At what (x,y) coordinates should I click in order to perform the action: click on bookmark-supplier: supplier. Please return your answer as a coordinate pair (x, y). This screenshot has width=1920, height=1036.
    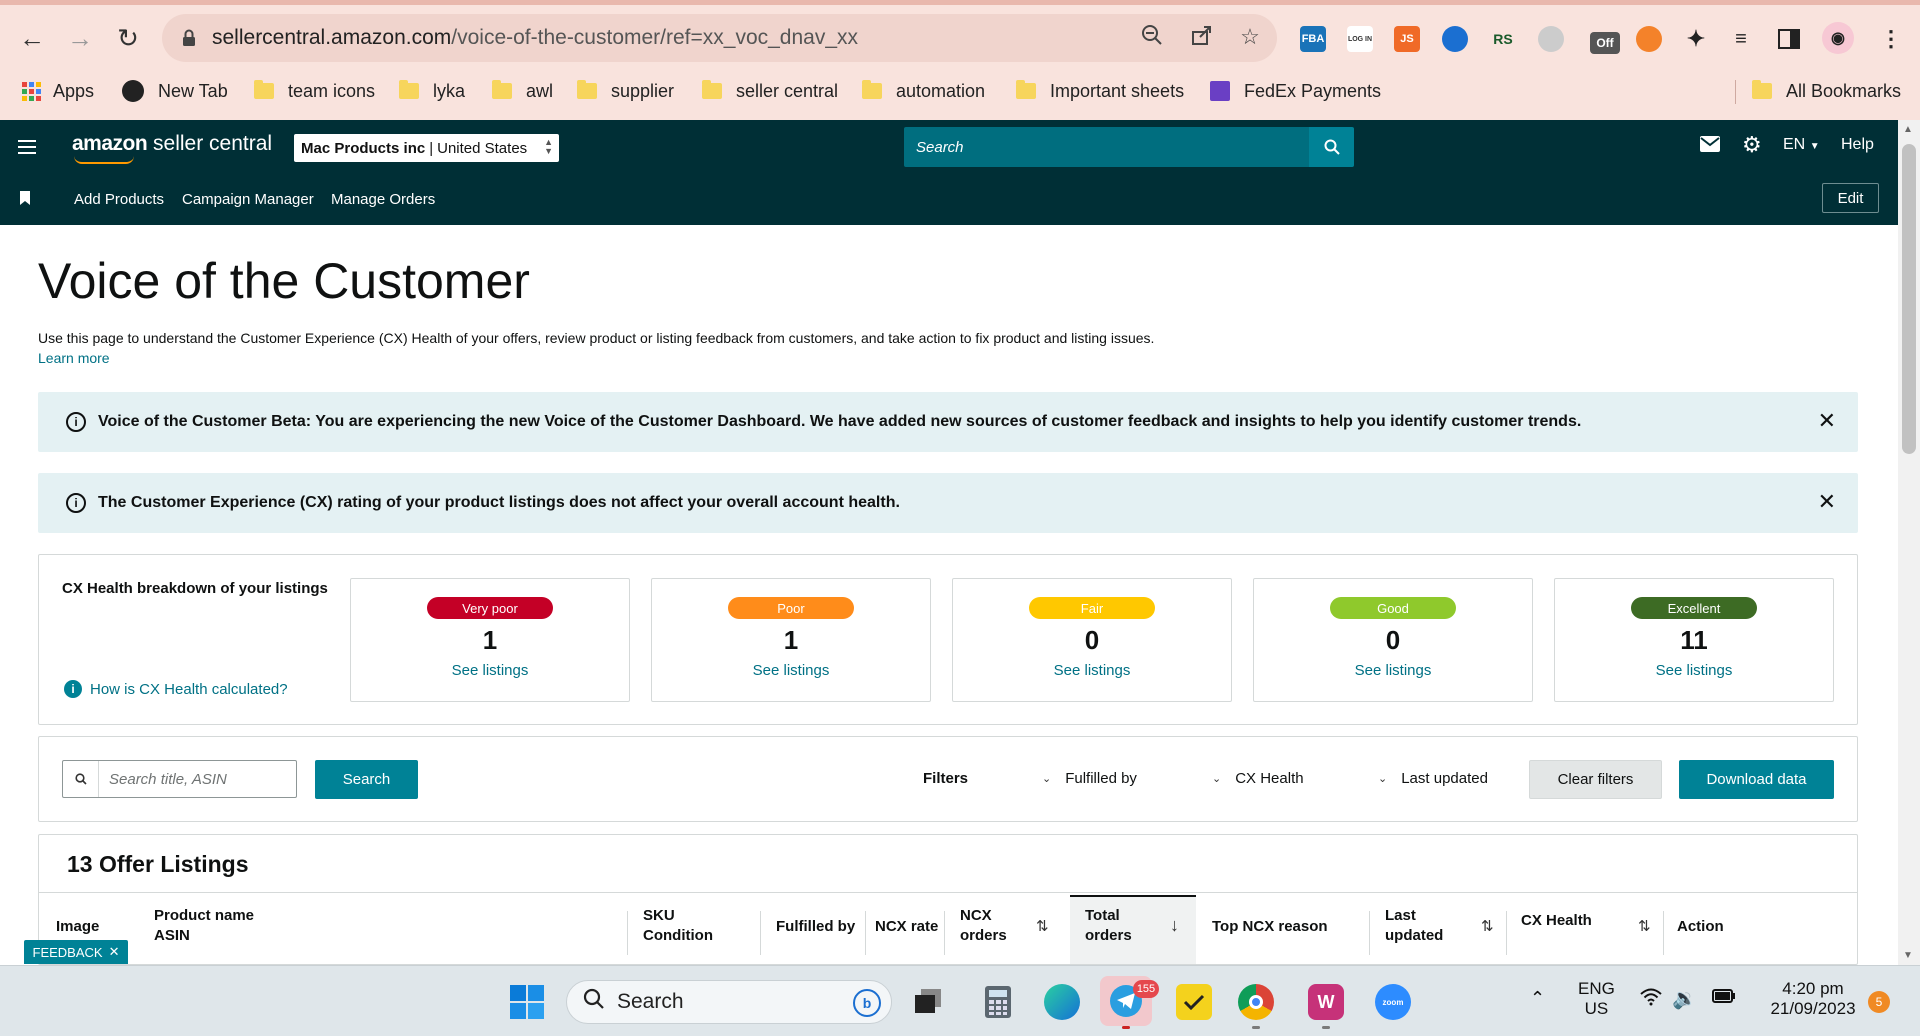
    Looking at the image, I should click on (625, 91).